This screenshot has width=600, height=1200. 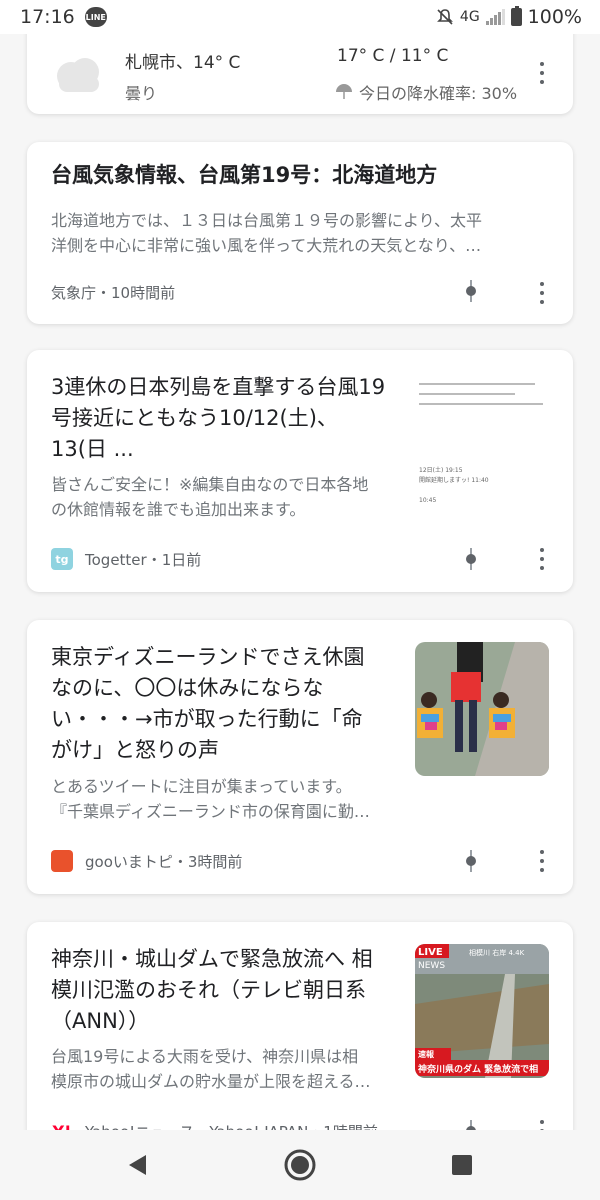 I want to click on yahoo-logo: Y!, so click(x=62, y=1125).